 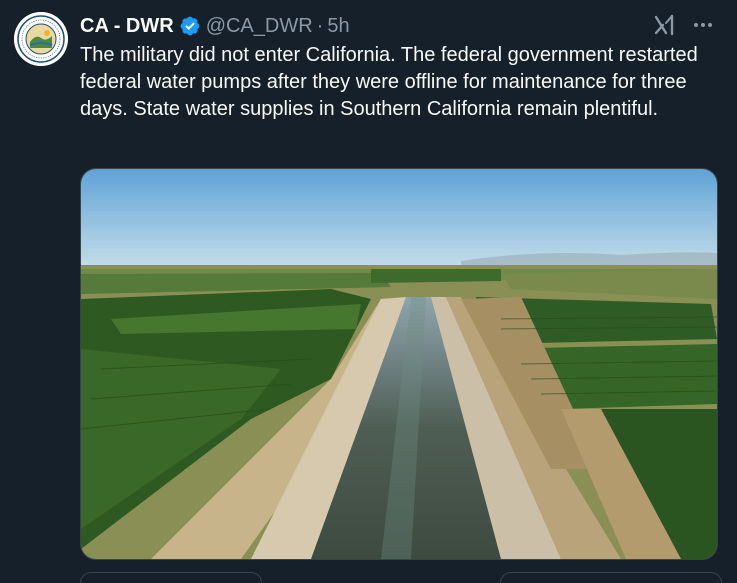 I want to click on dwr-seal-icon, so click(x=41, y=39).